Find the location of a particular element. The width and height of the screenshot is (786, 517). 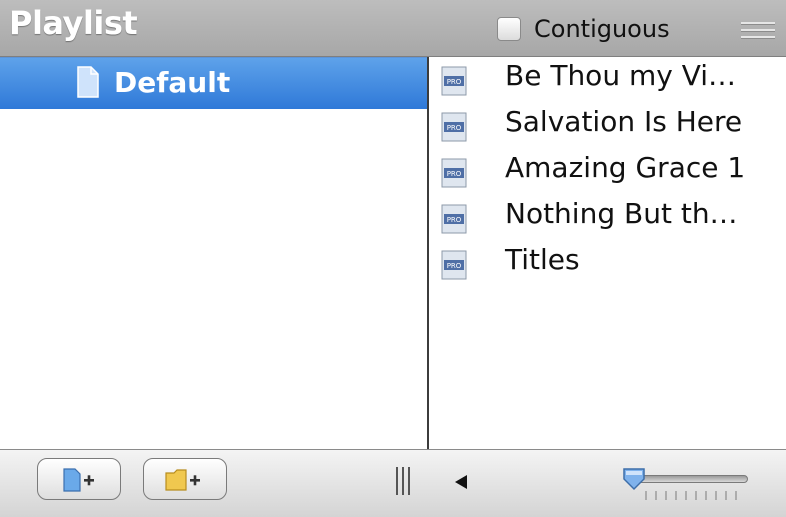

item-label: Amazing Grace 1 is located at coordinates (625, 167).